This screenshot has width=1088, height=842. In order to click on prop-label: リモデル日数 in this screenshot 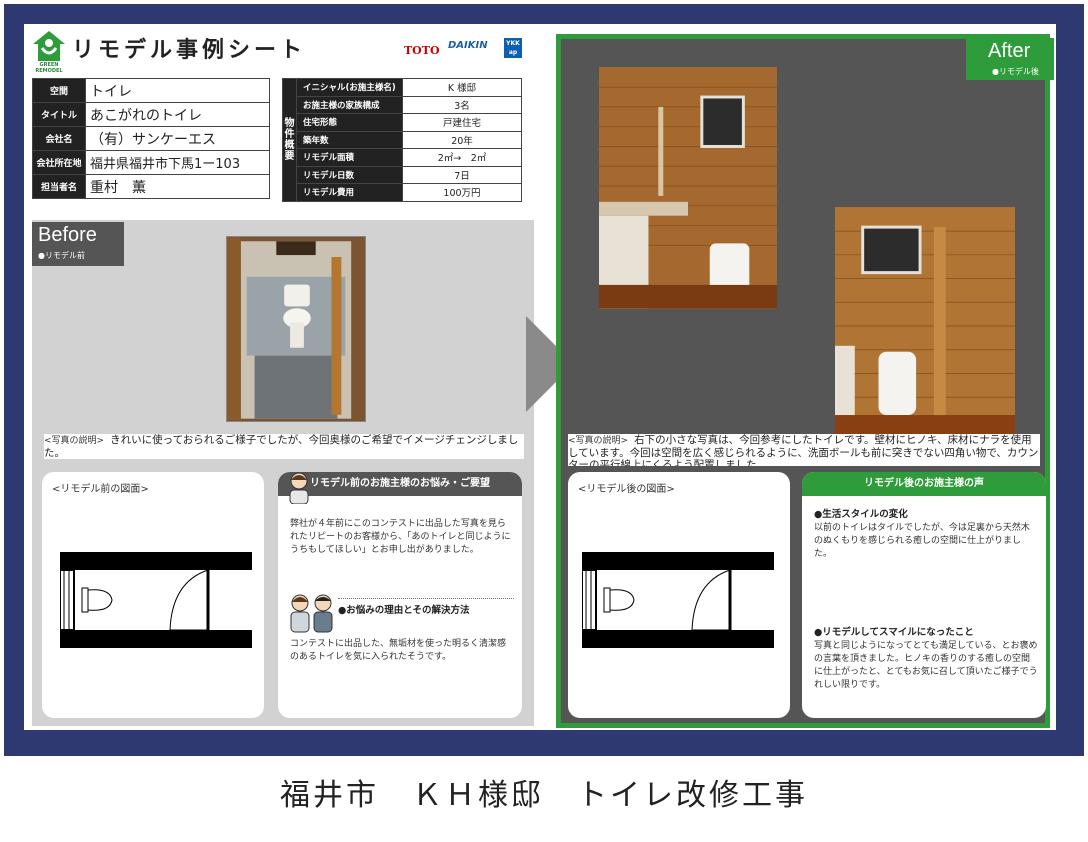, I will do `click(349, 174)`.